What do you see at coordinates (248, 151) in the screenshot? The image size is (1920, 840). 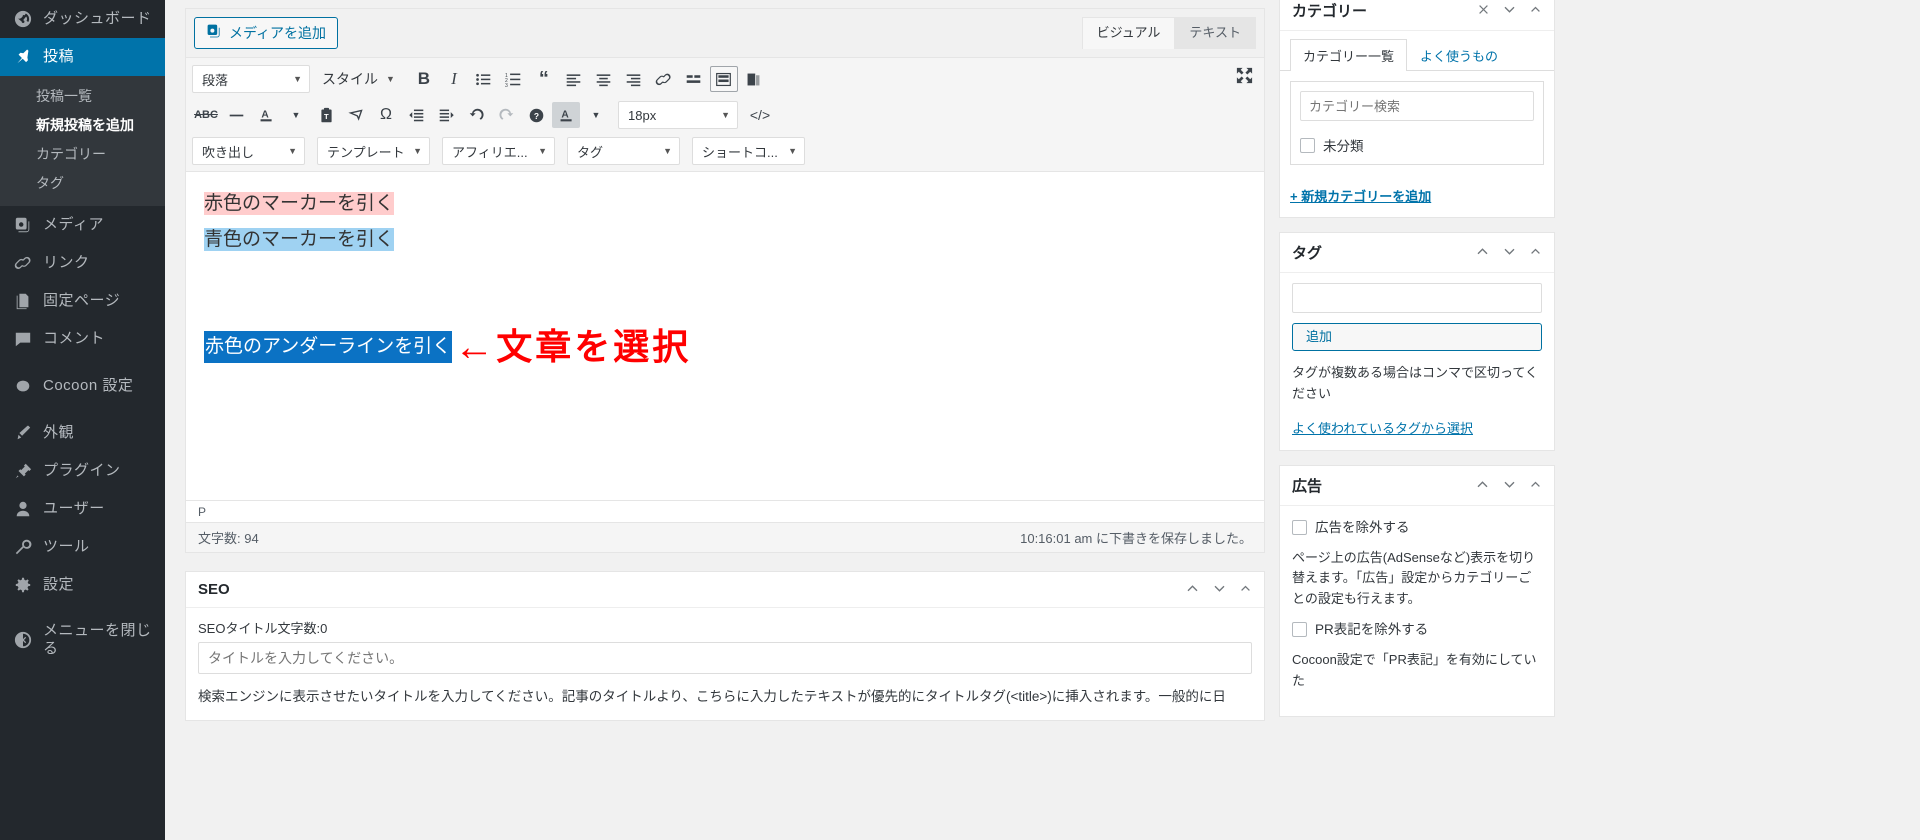 I see `balloon-select: 吹き出し ▼` at bounding box center [248, 151].